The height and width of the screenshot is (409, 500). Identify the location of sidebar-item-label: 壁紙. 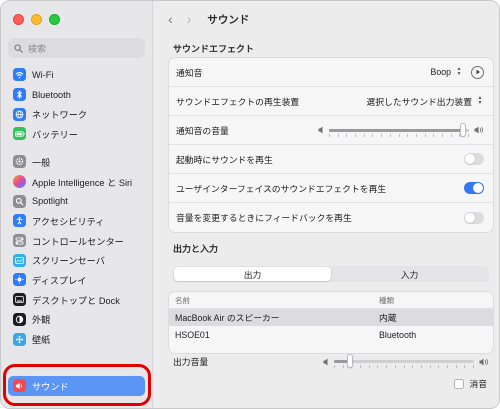
(41, 340).